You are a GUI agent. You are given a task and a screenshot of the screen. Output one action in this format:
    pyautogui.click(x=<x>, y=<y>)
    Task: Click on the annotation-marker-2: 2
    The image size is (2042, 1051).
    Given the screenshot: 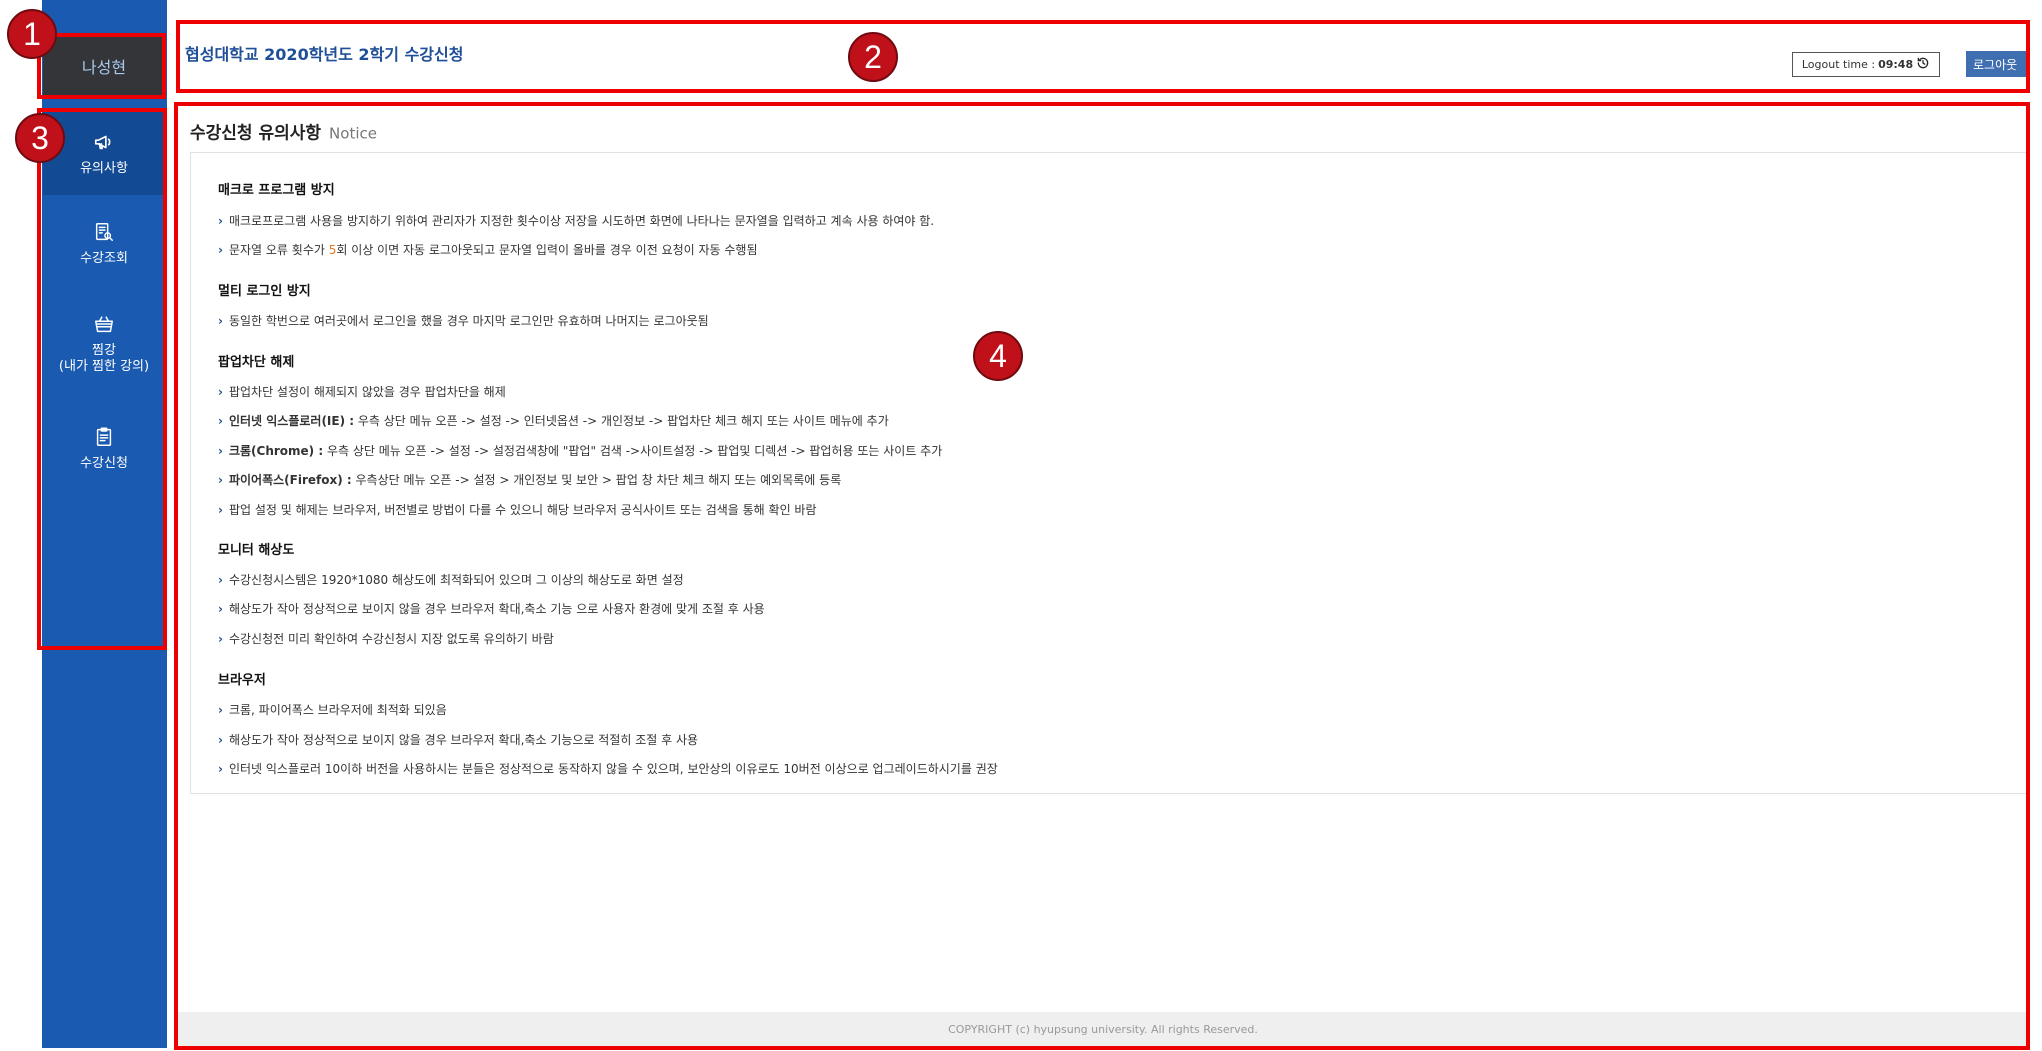 What is the action you would take?
    pyautogui.click(x=873, y=57)
    